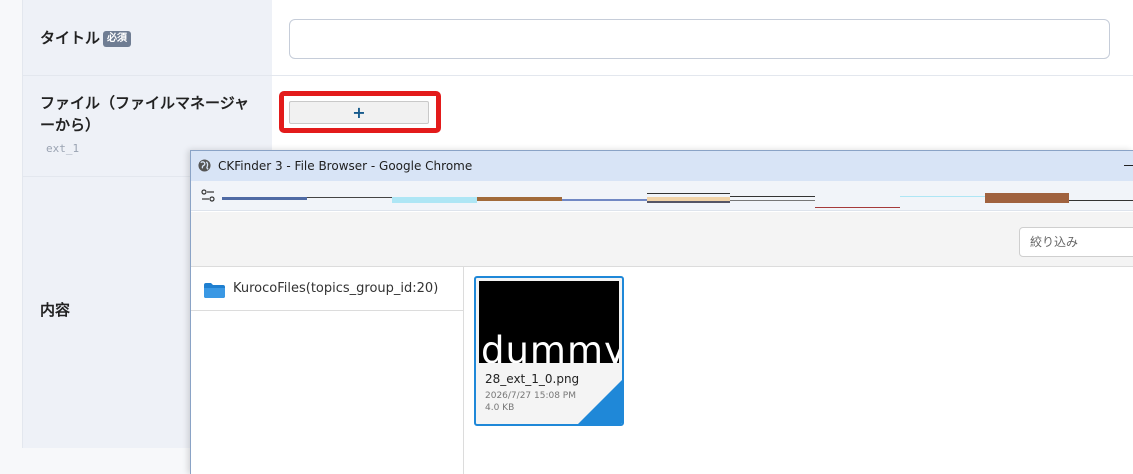 The height and width of the screenshot is (474, 1133). What do you see at coordinates (63, 148) in the screenshot?
I see `field-key: ext_1` at bounding box center [63, 148].